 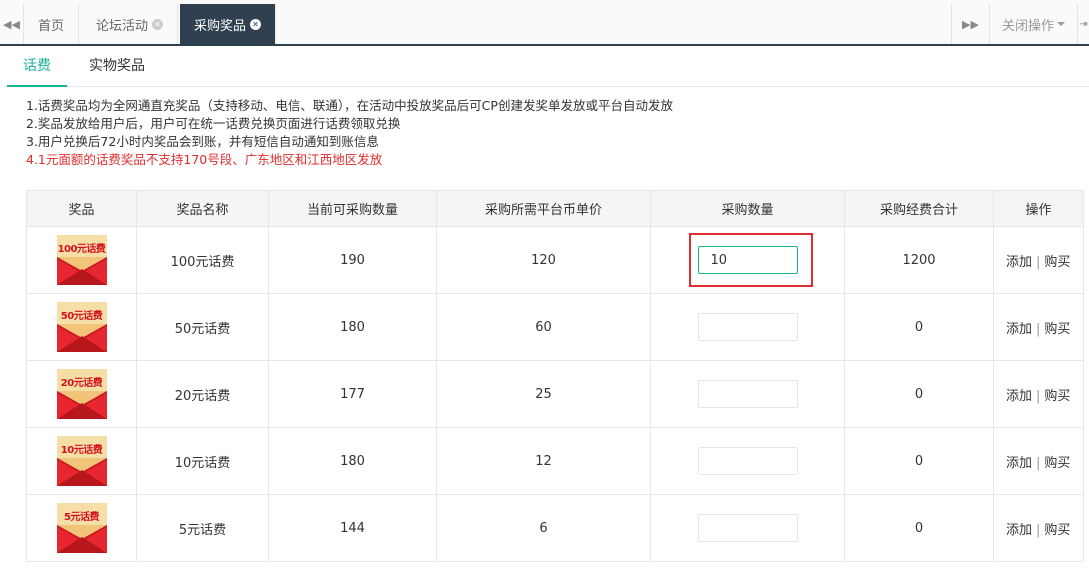 I want to click on table-header-row: 奖品 奖品名称 当前可采购数量 采购所需平台币单价 采购数量 采购经费合计 操作, so click(x=555, y=208).